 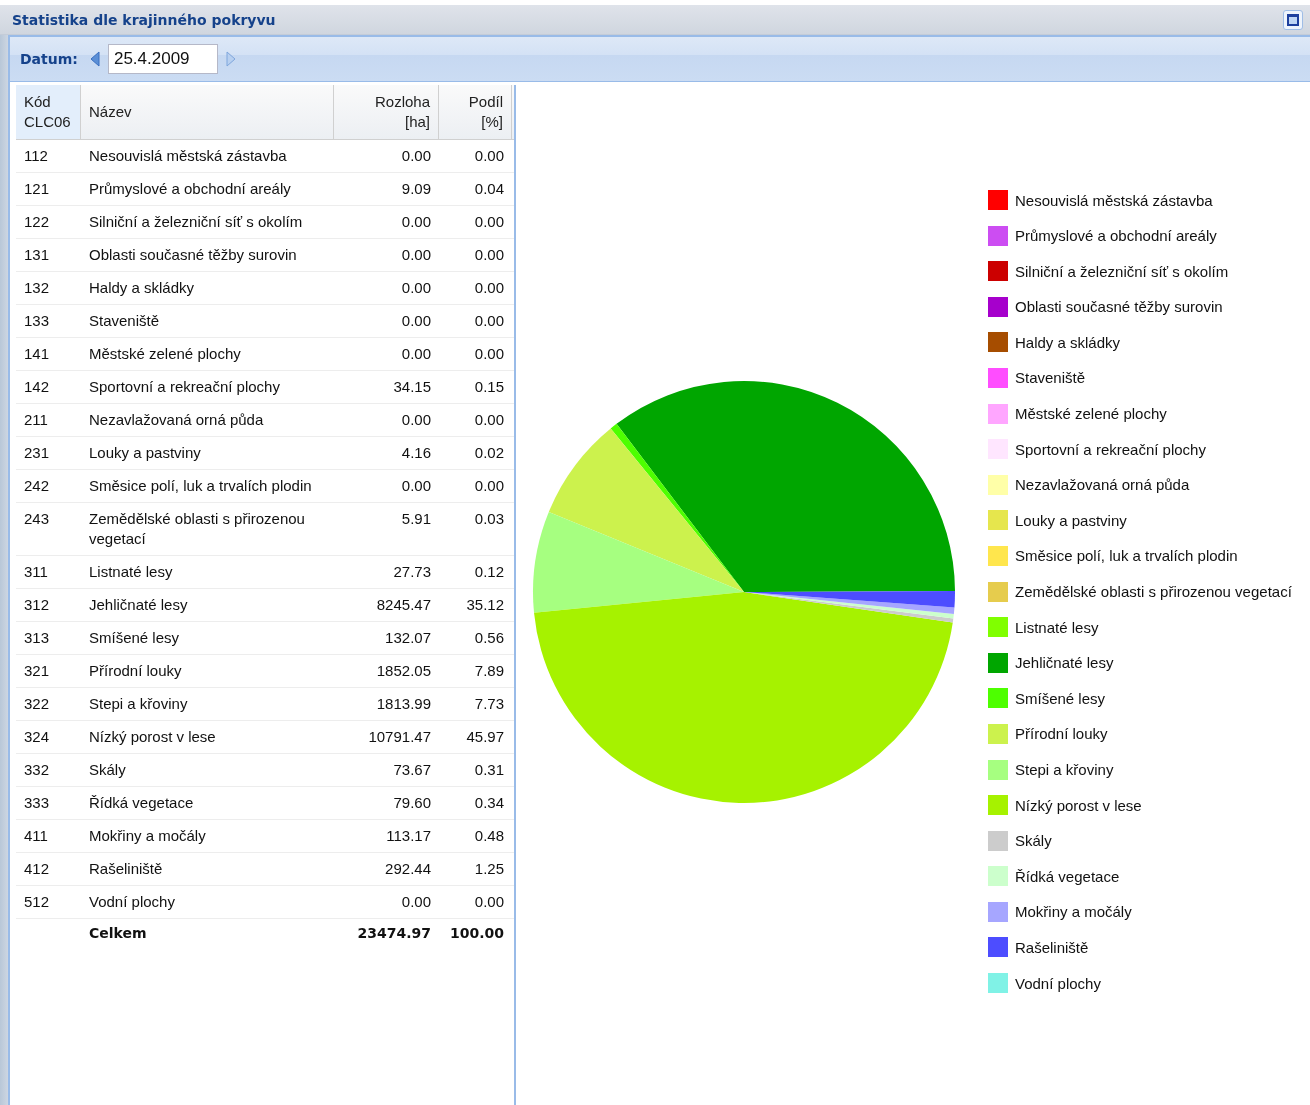 What do you see at coordinates (207, 112) in the screenshot?
I see `column-header: Název` at bounding box center [207, 112].